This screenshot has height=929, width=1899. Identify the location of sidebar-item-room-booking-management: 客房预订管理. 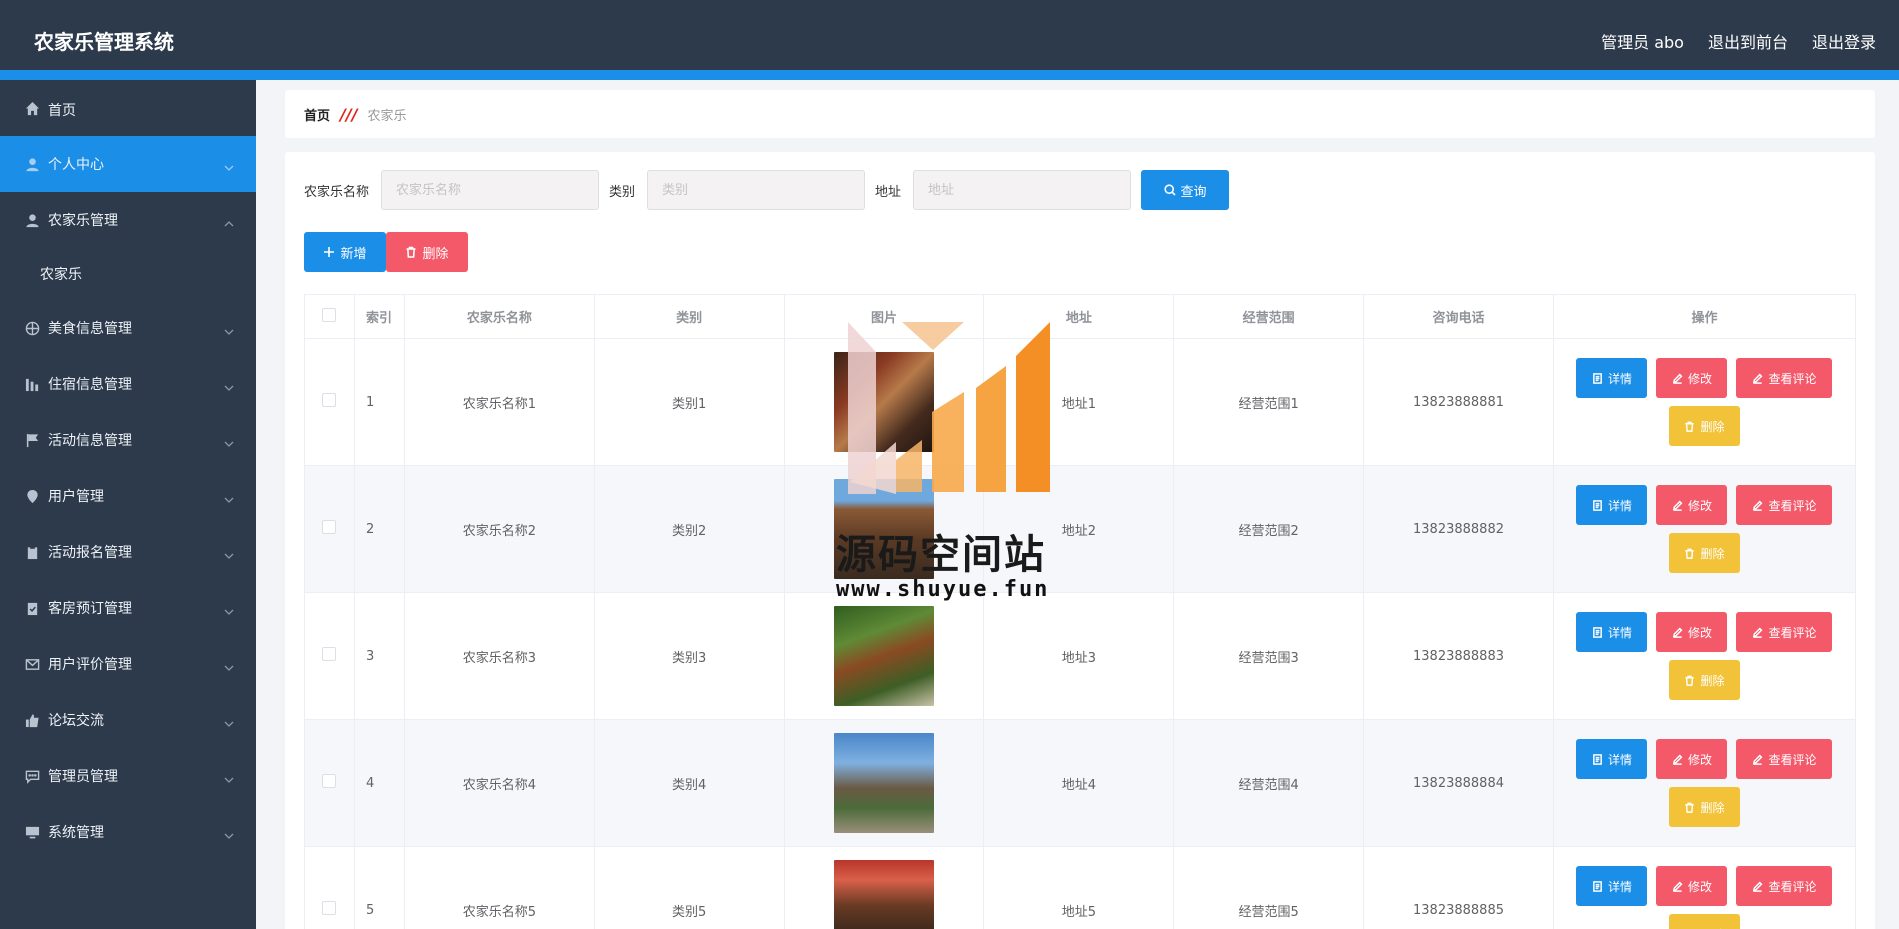
(128, 608).